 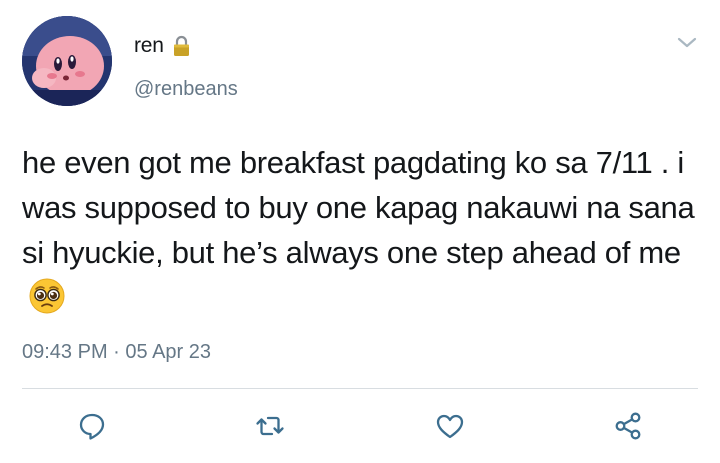 What do you see at coordinates (186, 89) in the screenshot?
I see `user-handle: @renbeans` at bounding box center [186, 89].